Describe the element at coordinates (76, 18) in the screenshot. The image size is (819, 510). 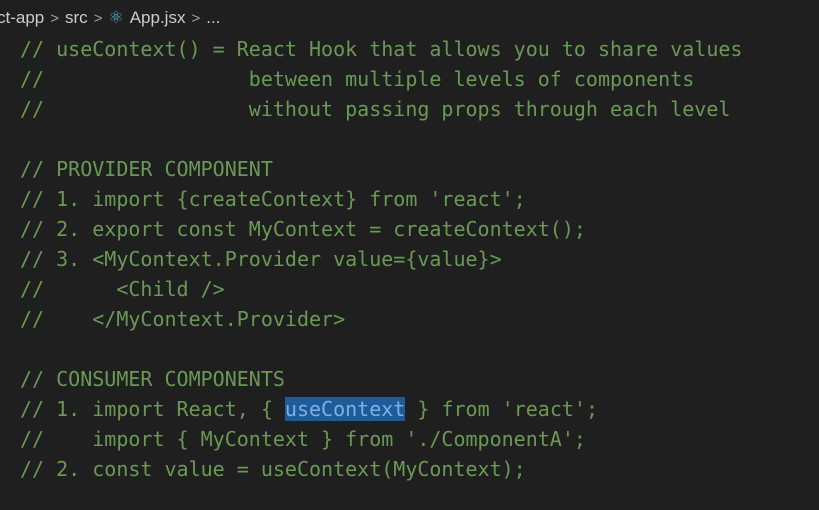
I see `breadcrumb-item-src: src` at that location.